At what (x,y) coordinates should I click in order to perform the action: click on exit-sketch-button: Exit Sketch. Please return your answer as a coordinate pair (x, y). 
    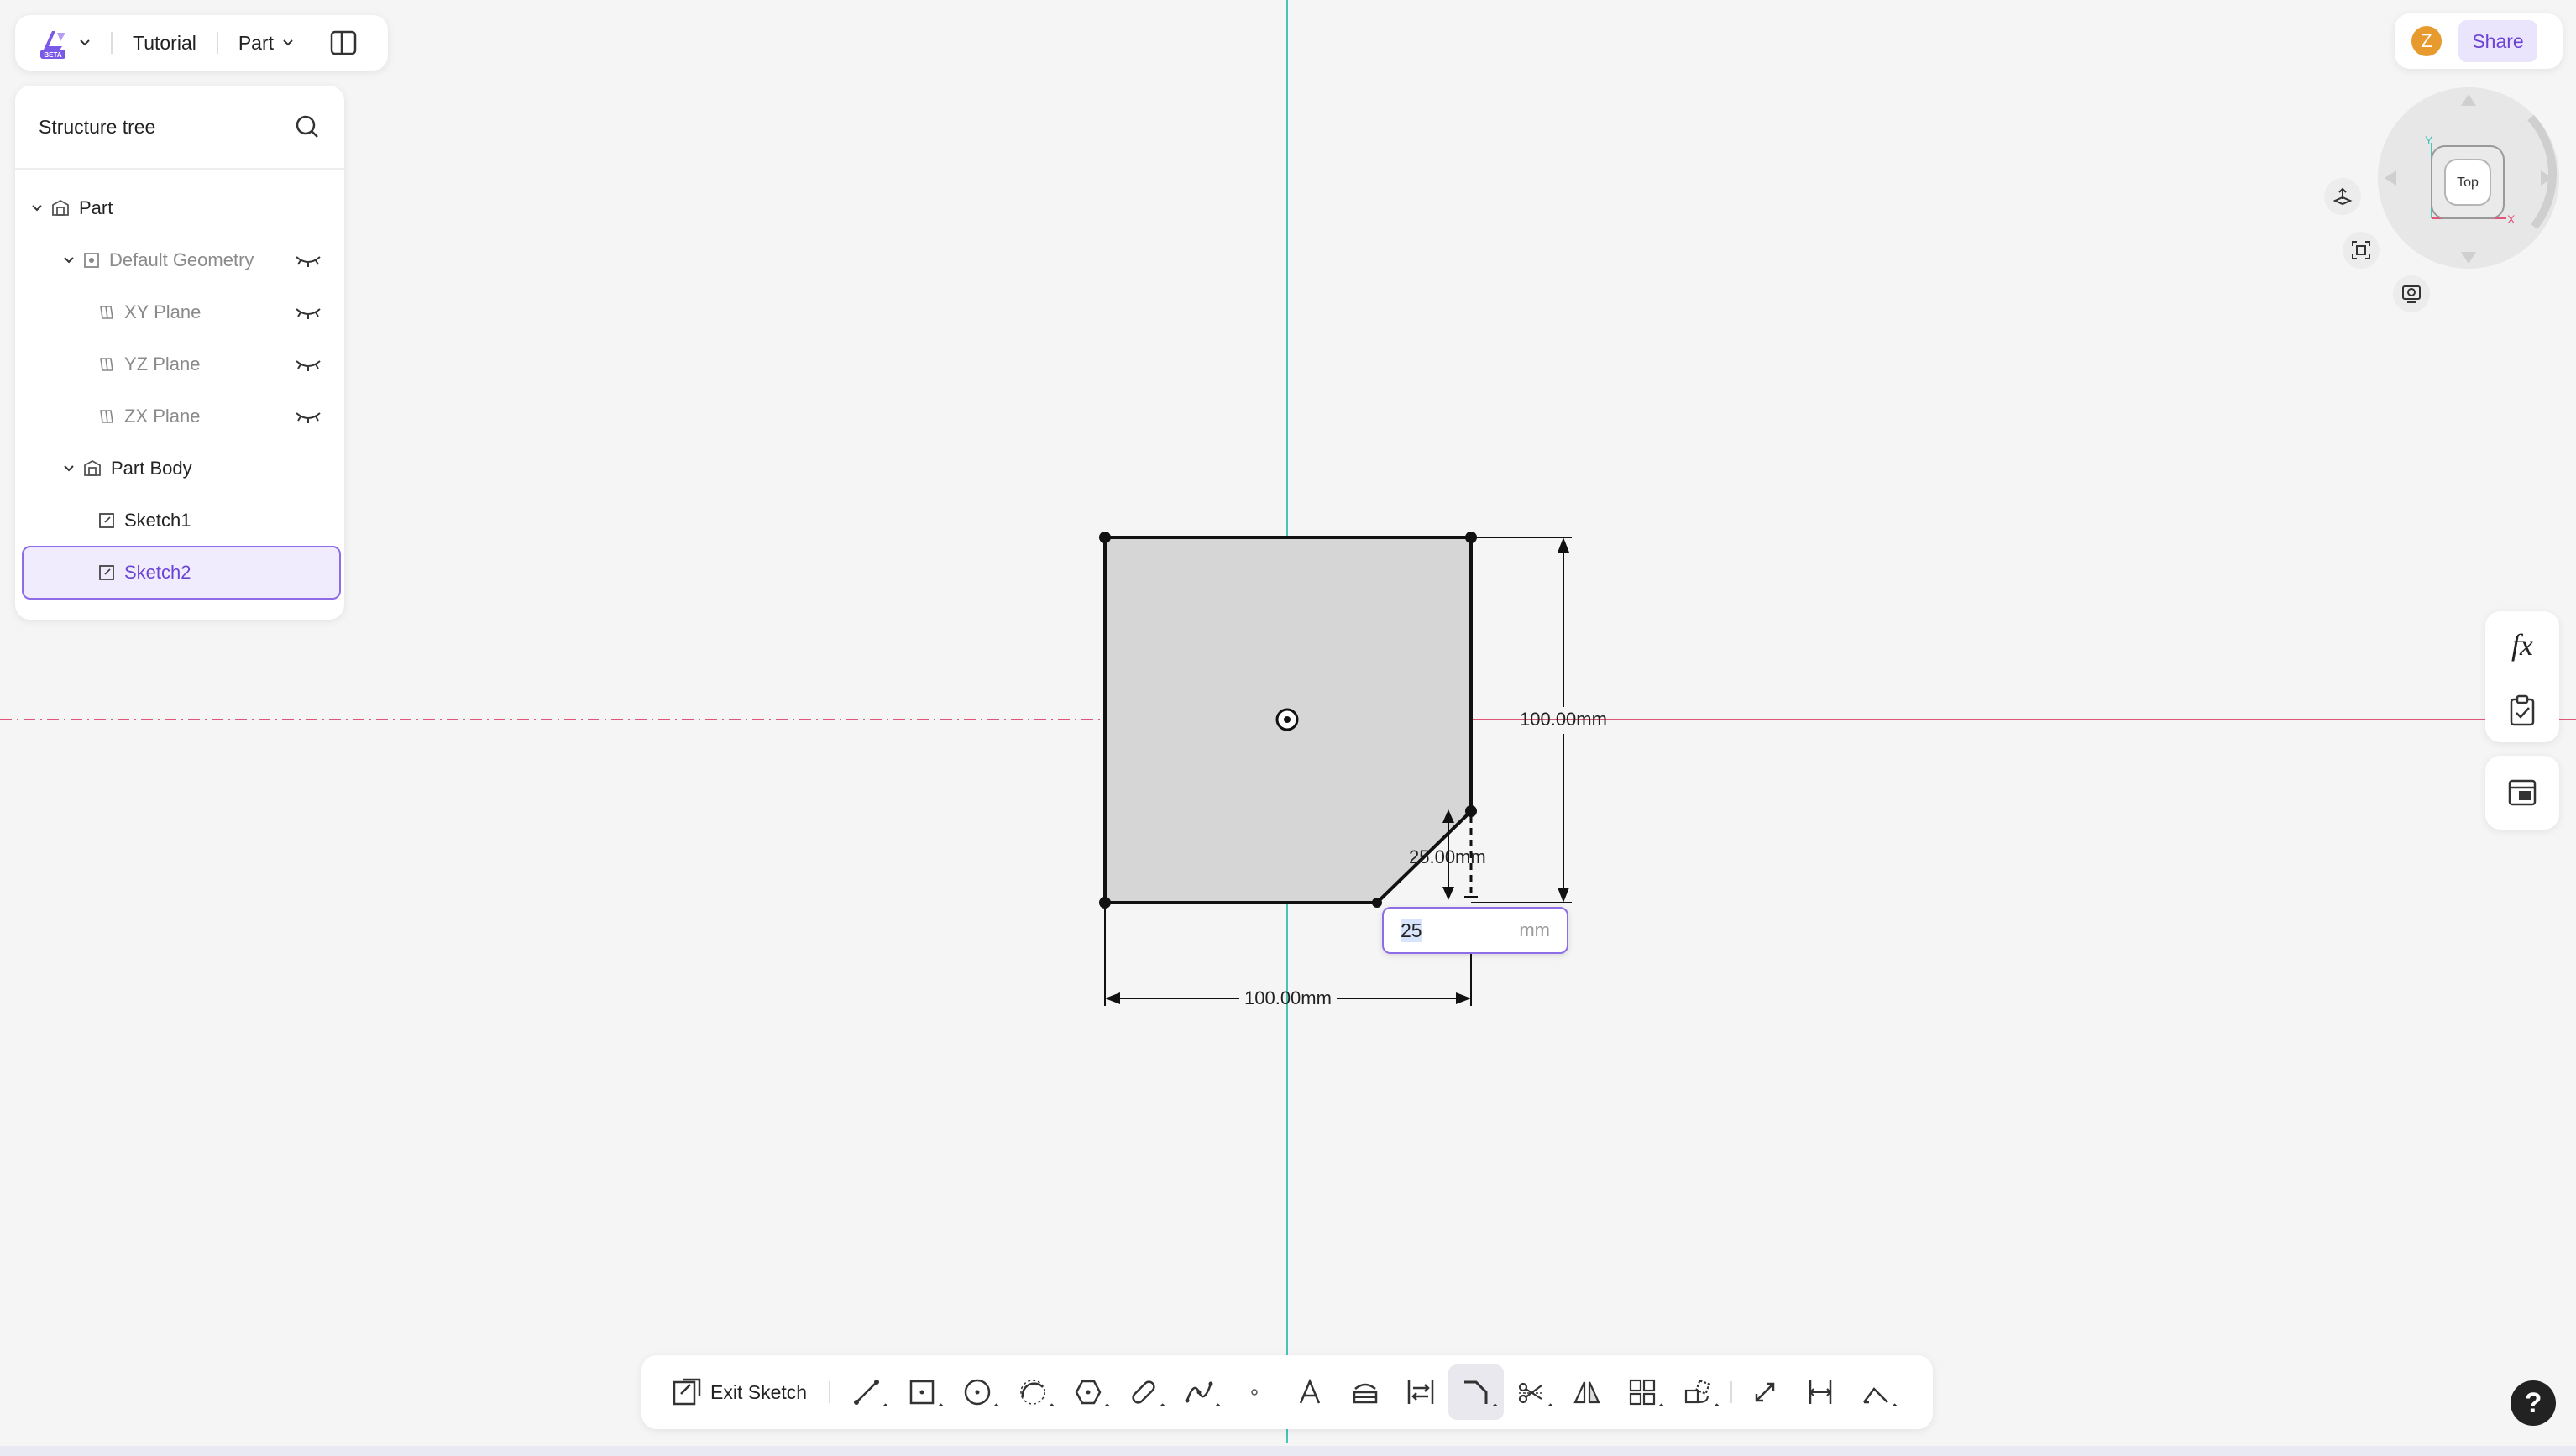
    Looking at the image, I should click on (739, 1392).